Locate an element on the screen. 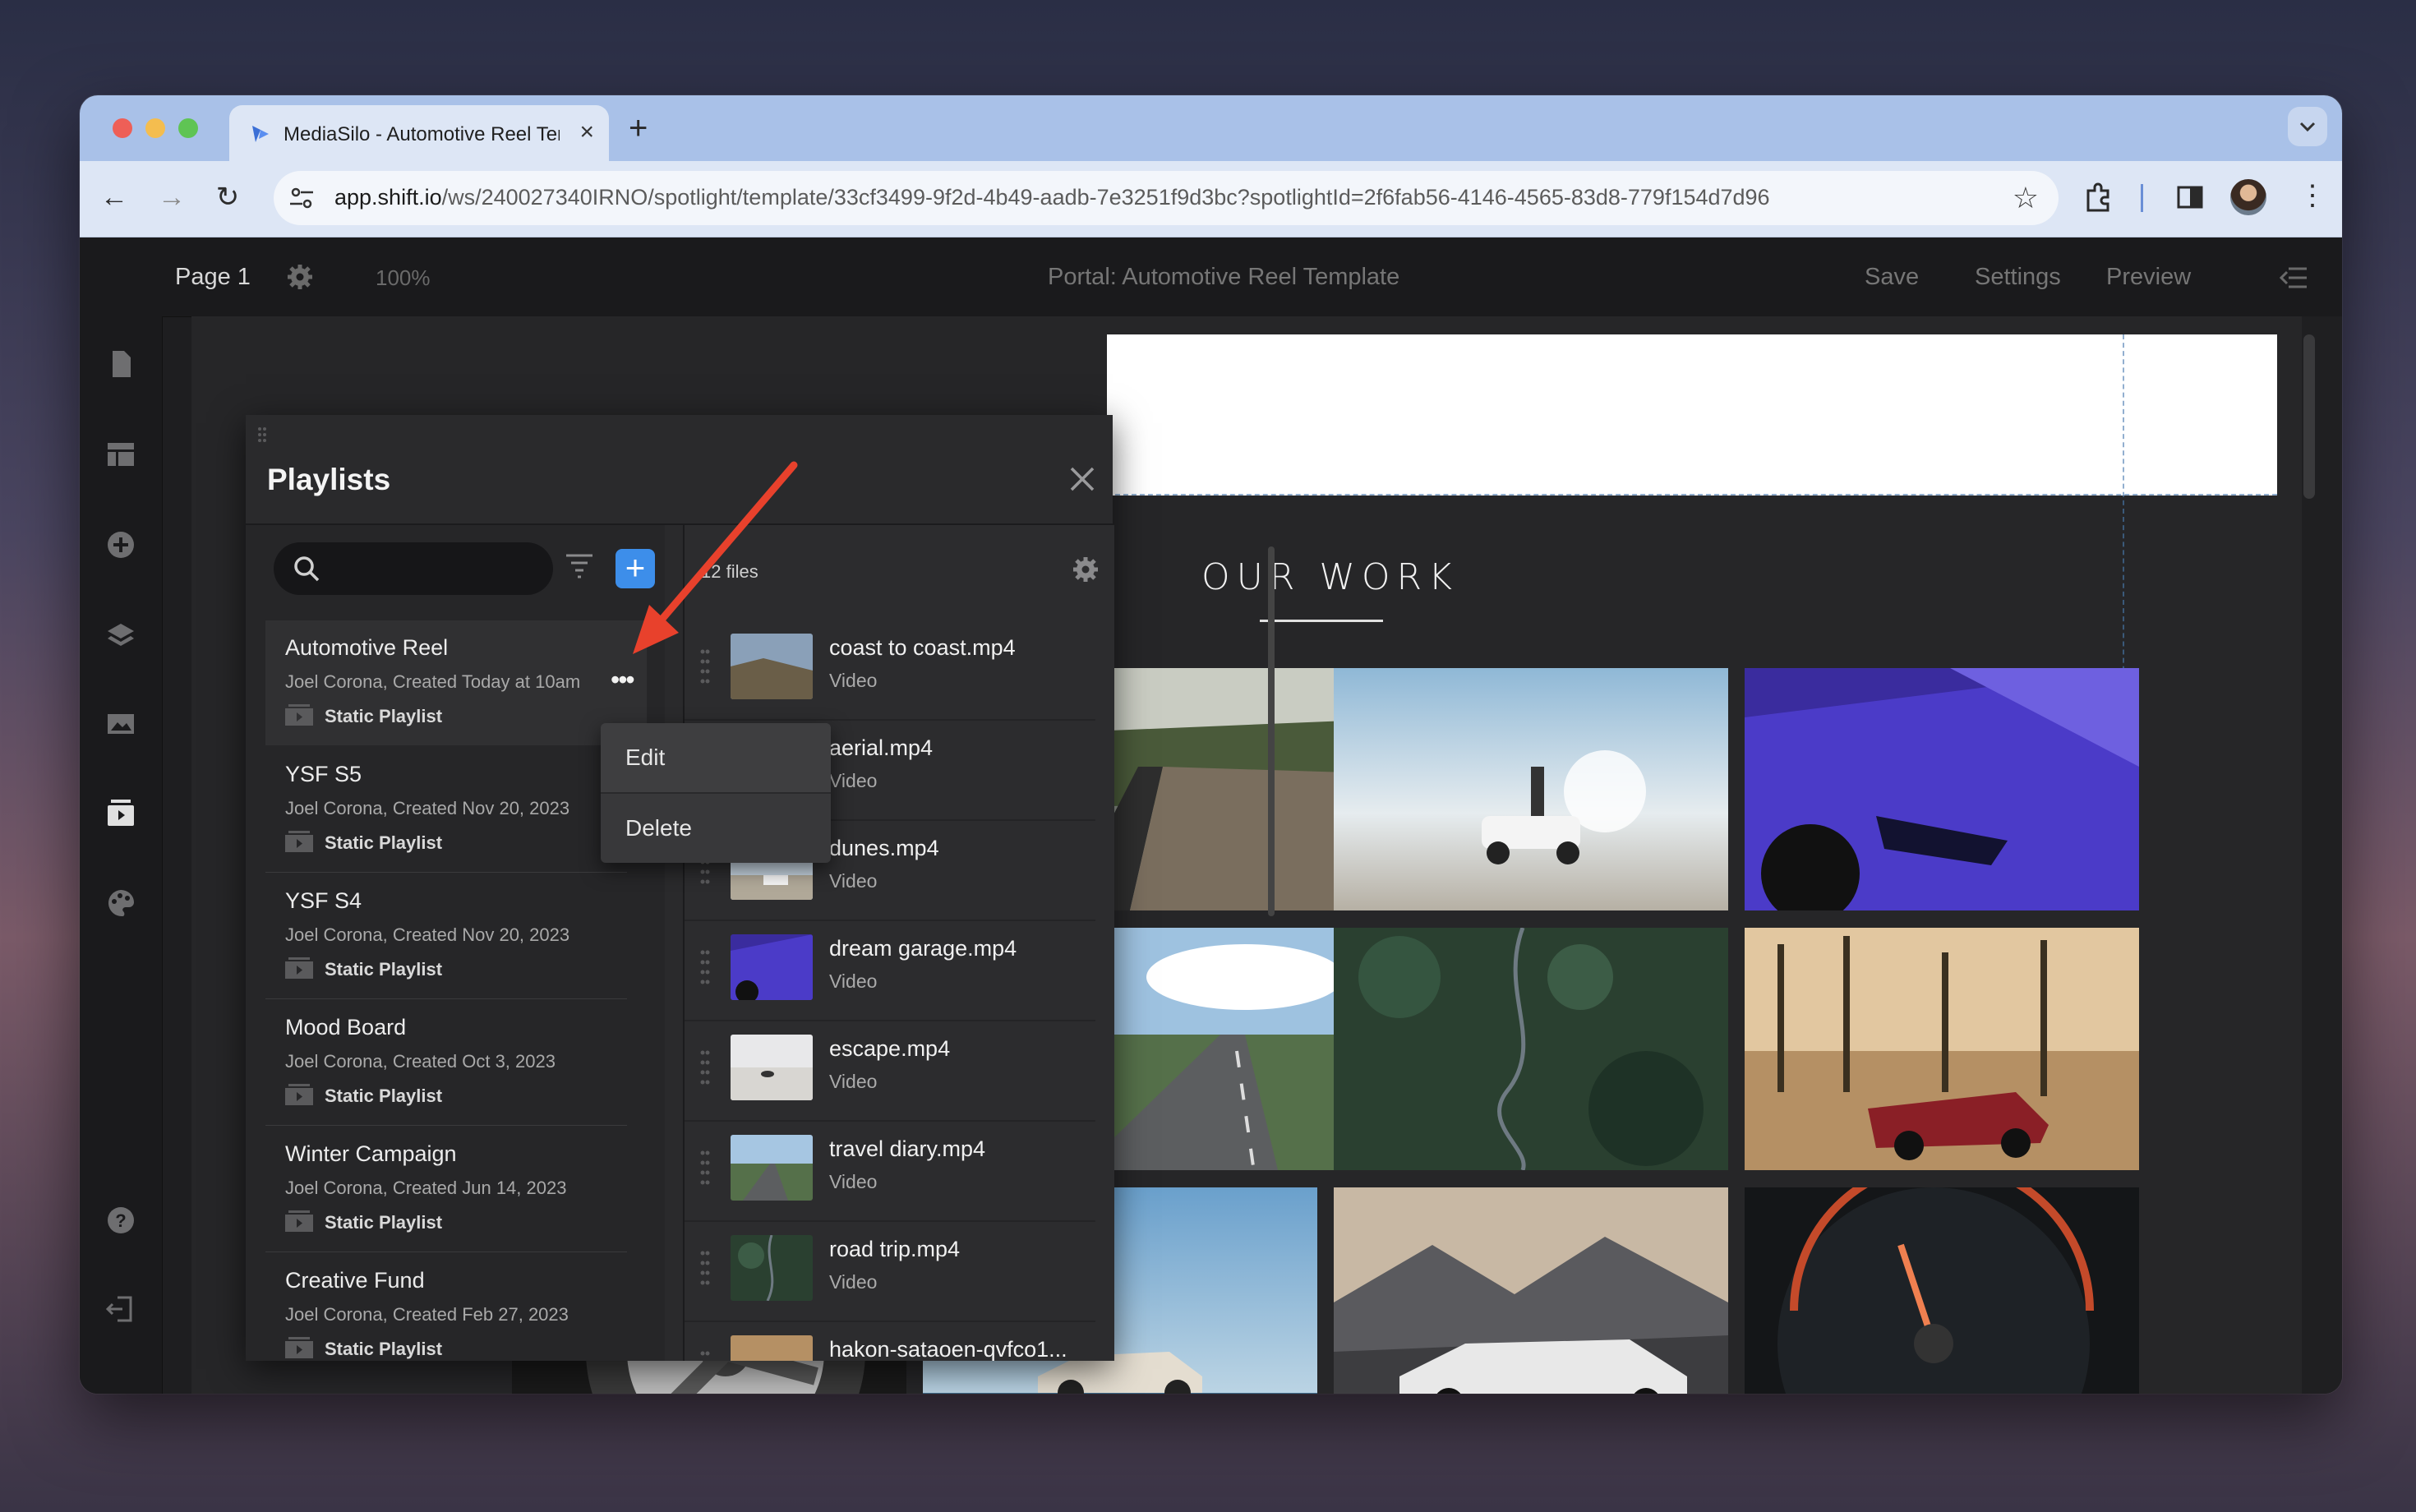  forward-button: → is located at coordinates (172, 197).